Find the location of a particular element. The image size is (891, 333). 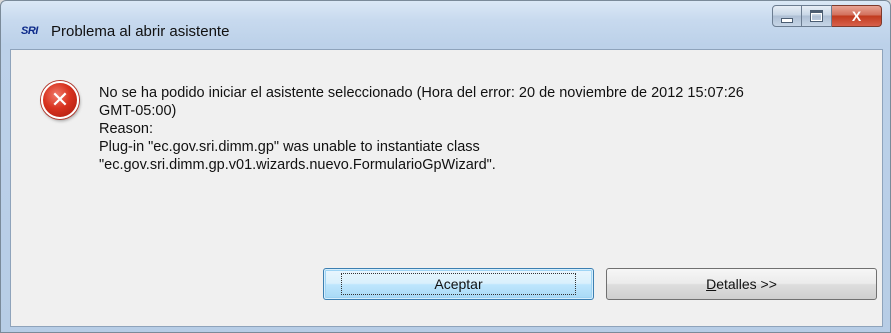

minimize-button is located at coordinates (787, 16).